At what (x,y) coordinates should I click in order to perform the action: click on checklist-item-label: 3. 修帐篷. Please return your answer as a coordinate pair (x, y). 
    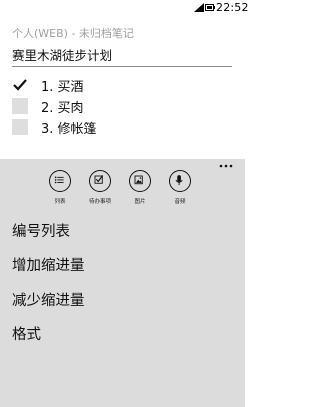
    Looking at the image, I should click on (69, 129).